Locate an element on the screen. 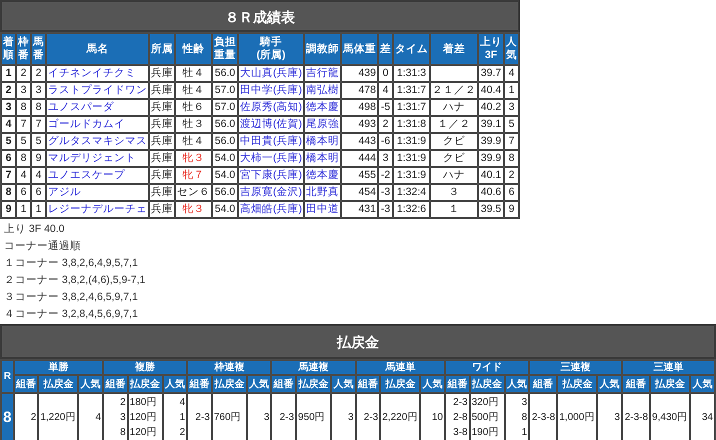  table-cell: クビ is located at coordinates (454, 141).